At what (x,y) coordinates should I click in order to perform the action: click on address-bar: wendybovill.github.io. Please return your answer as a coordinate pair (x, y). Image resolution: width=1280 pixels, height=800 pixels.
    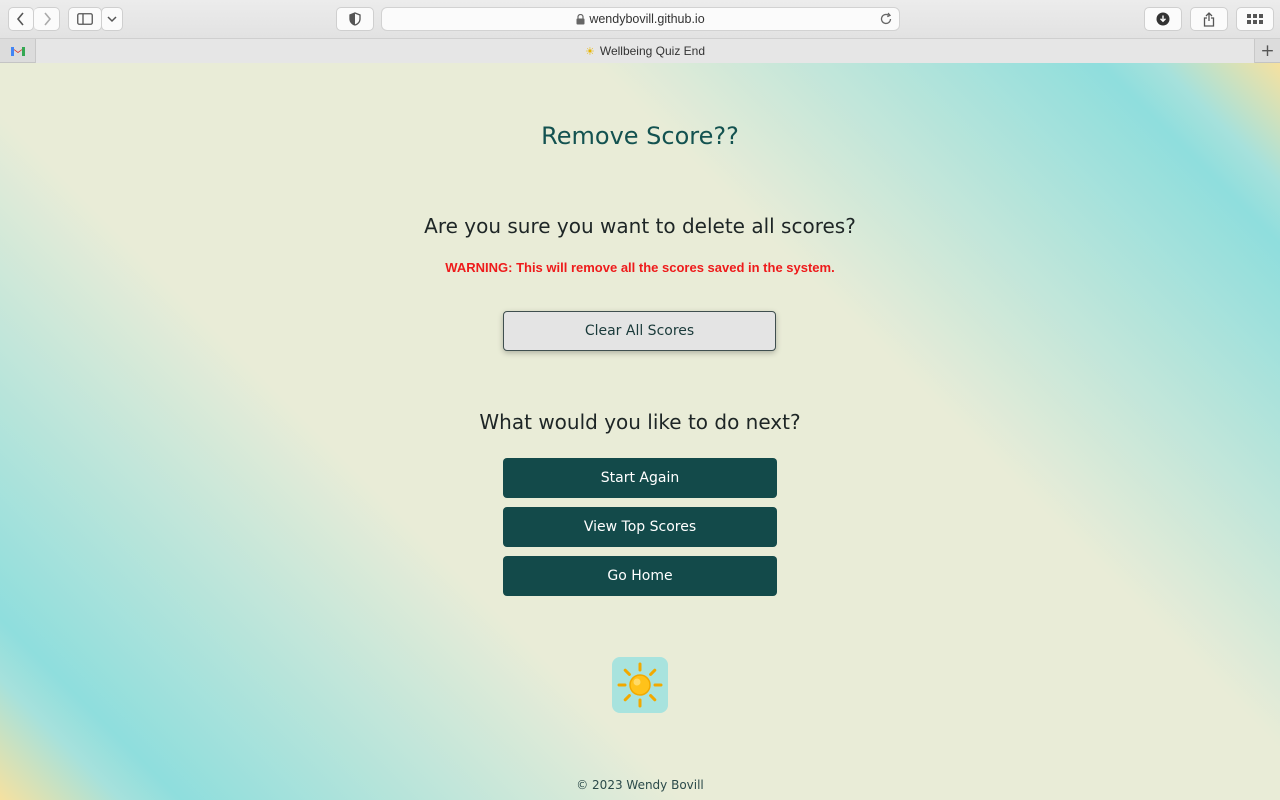
    Looking at the image, I should click on (640, 19).